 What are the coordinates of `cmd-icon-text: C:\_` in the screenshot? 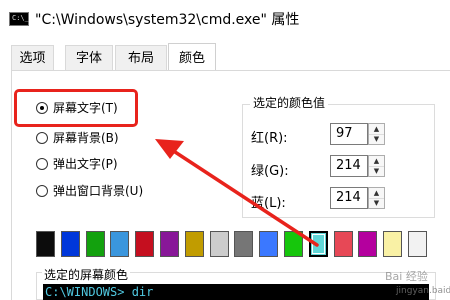 It's located at (20, 18).